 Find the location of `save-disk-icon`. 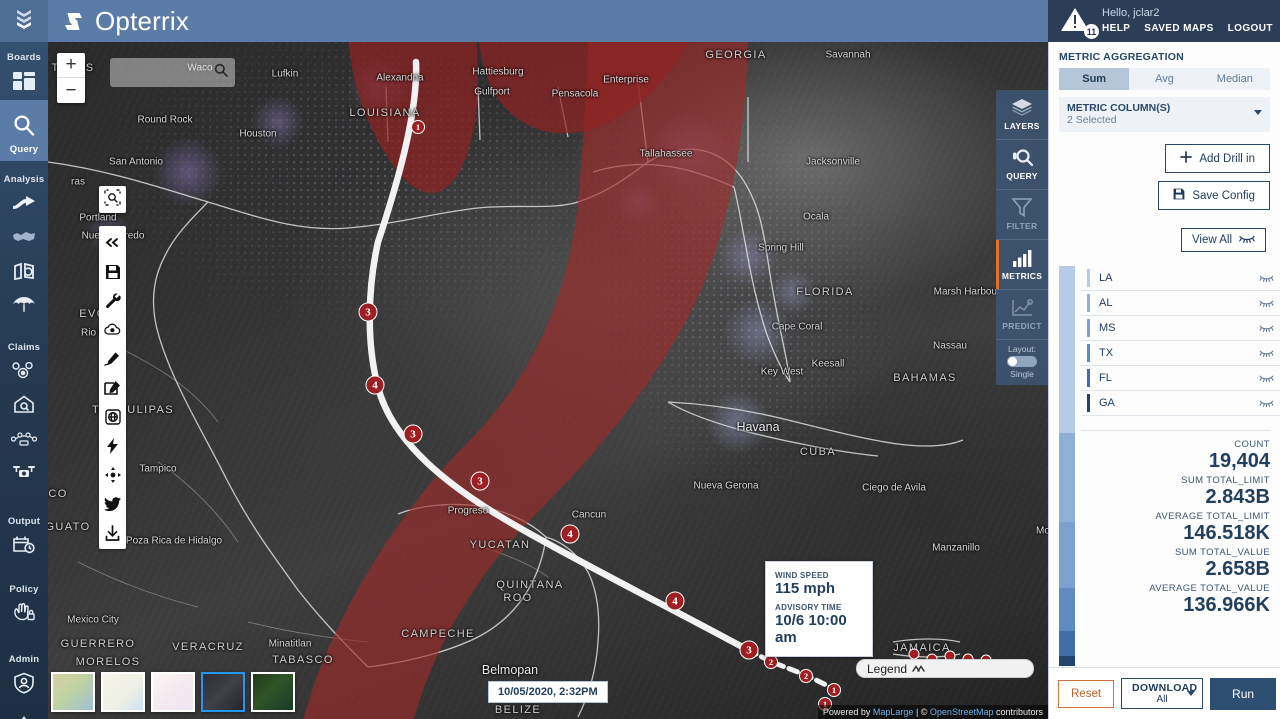

save-disk-icon is located at coordinates (112, 271).